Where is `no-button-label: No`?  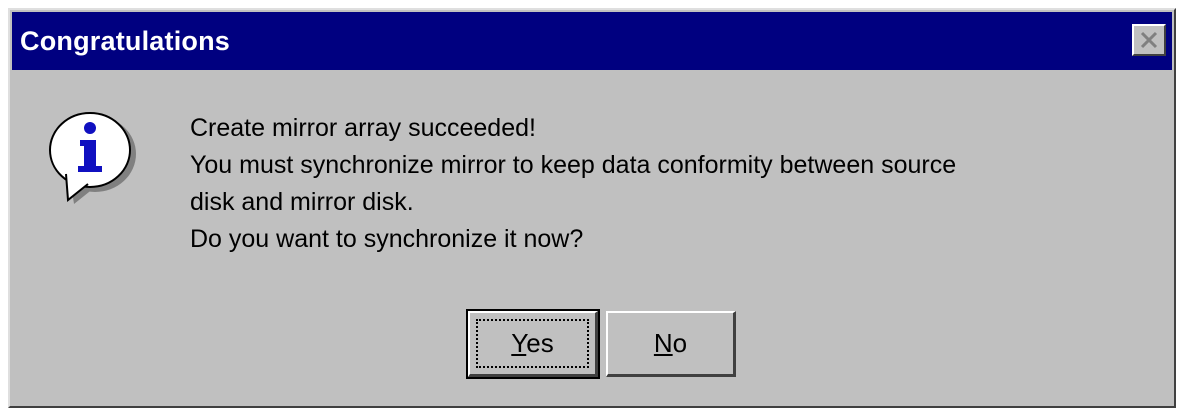
no-button-label: No is located at coordinates (670, 343).